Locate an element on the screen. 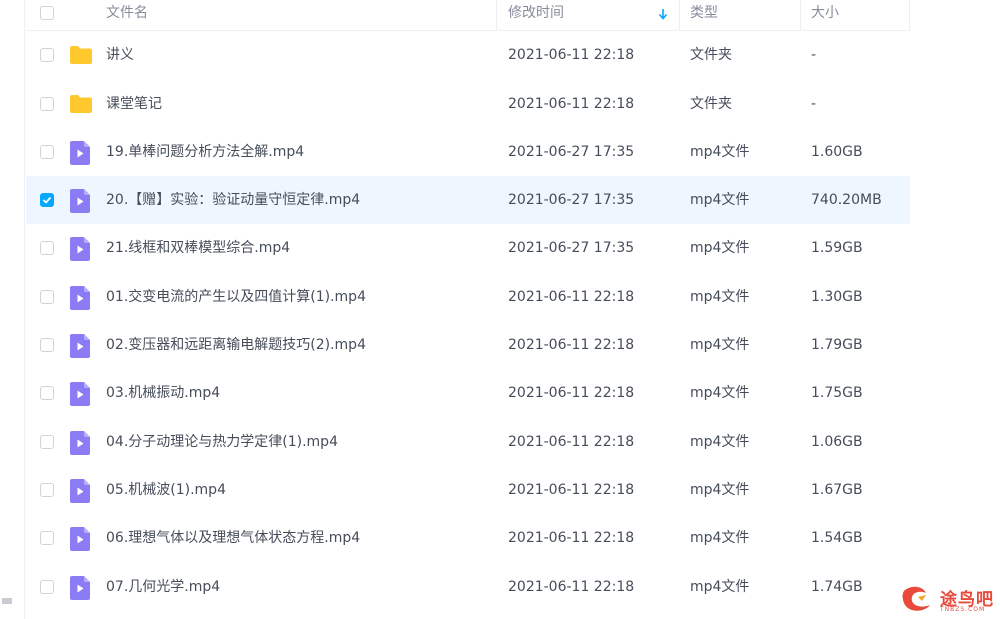  column-header-name: 文件名 is located at coordinates (127, 15).